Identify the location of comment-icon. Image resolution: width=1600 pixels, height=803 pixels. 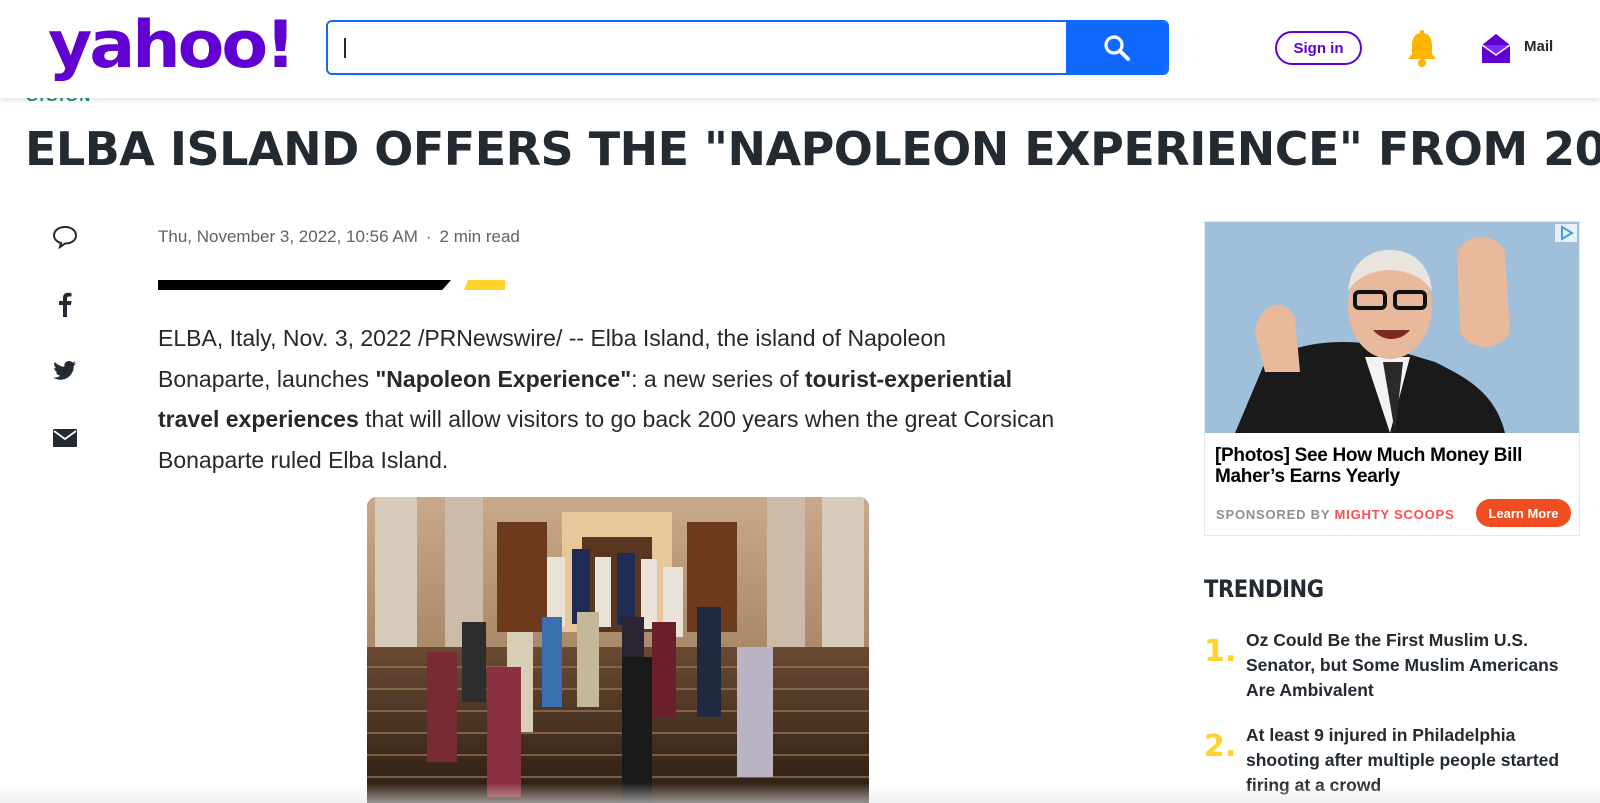
(65, 237).